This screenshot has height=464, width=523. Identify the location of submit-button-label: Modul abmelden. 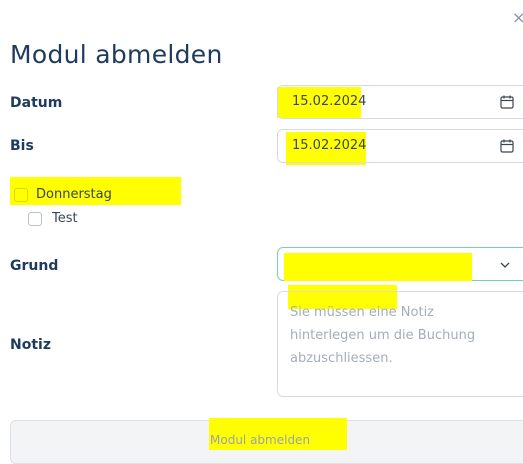
(260, 440).